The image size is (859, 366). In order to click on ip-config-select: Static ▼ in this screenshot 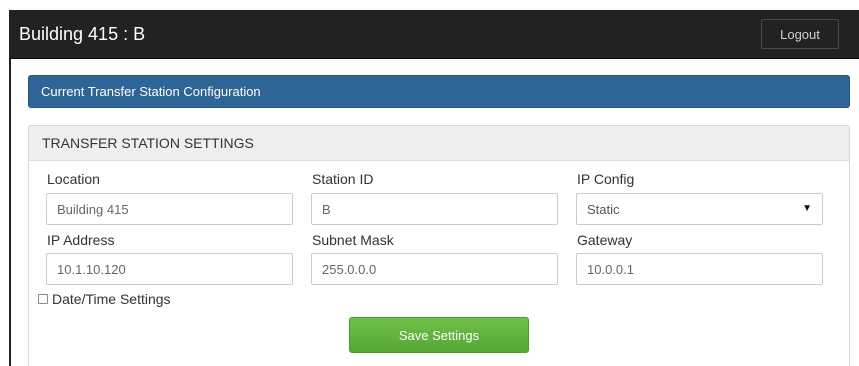, I will do `click(699, 209)`.